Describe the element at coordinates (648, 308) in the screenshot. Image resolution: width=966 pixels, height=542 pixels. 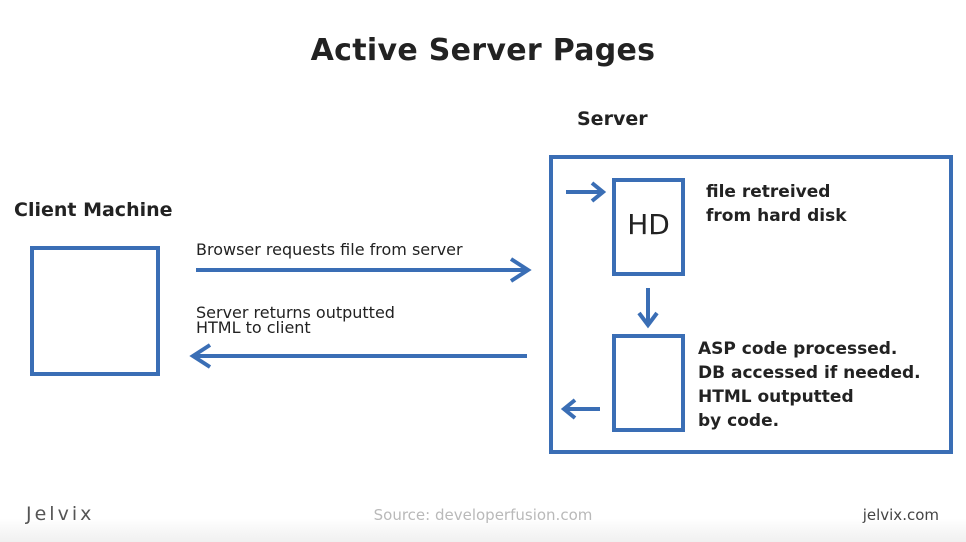
I see `hd-to-processor-arrow` at that location.